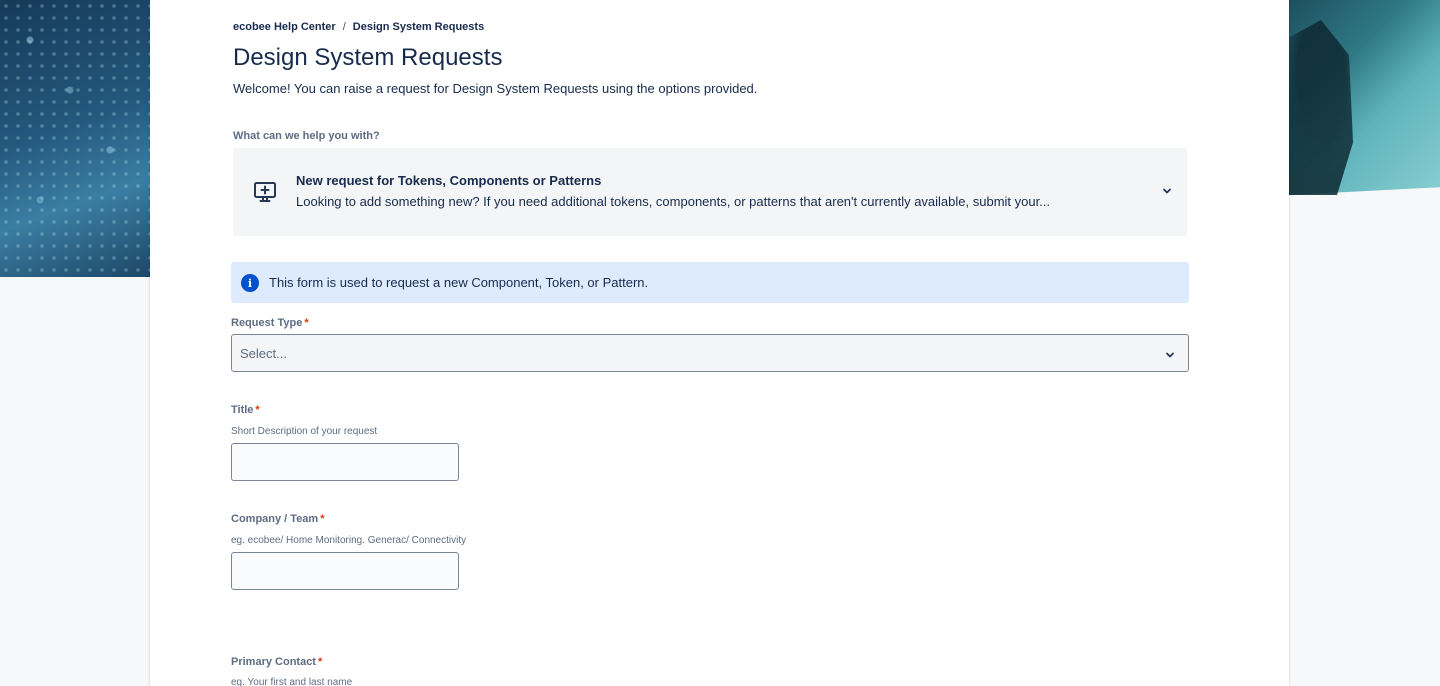 This screenshot has height=686, width=1440. What do you see at coordinates (75, 138) in the screenshot?
I see `hero-image-left` at bounding box center [75, 138].